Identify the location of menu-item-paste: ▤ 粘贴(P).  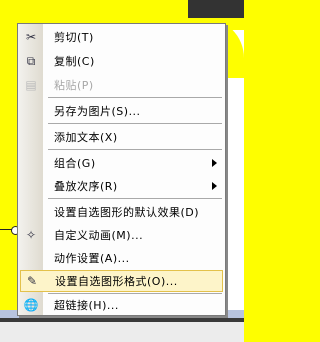
(121, 85).